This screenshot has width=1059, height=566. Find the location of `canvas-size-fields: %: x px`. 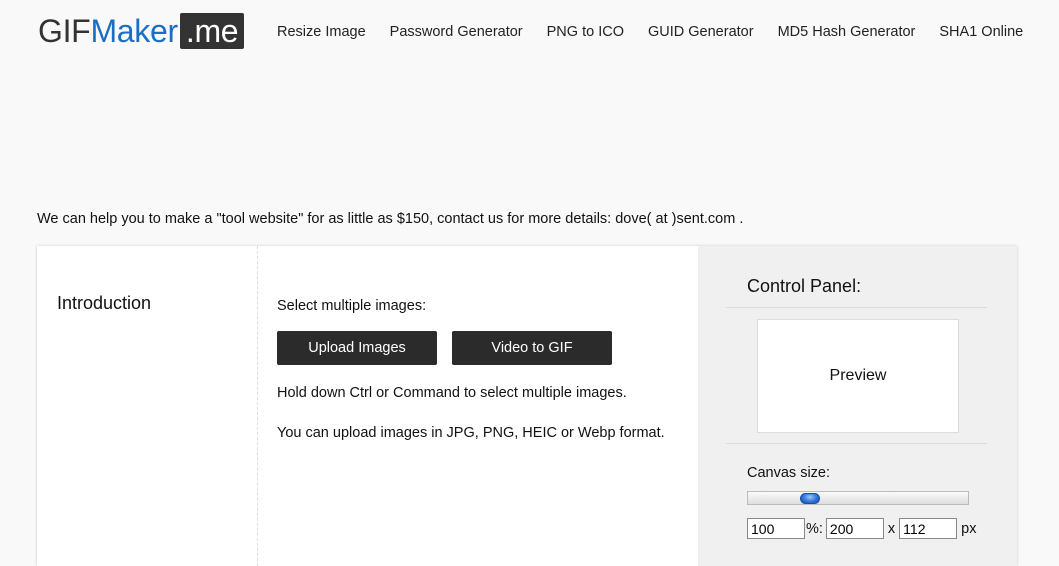

canvas-size-fields: %: x px is located at coordinates (864, 528).